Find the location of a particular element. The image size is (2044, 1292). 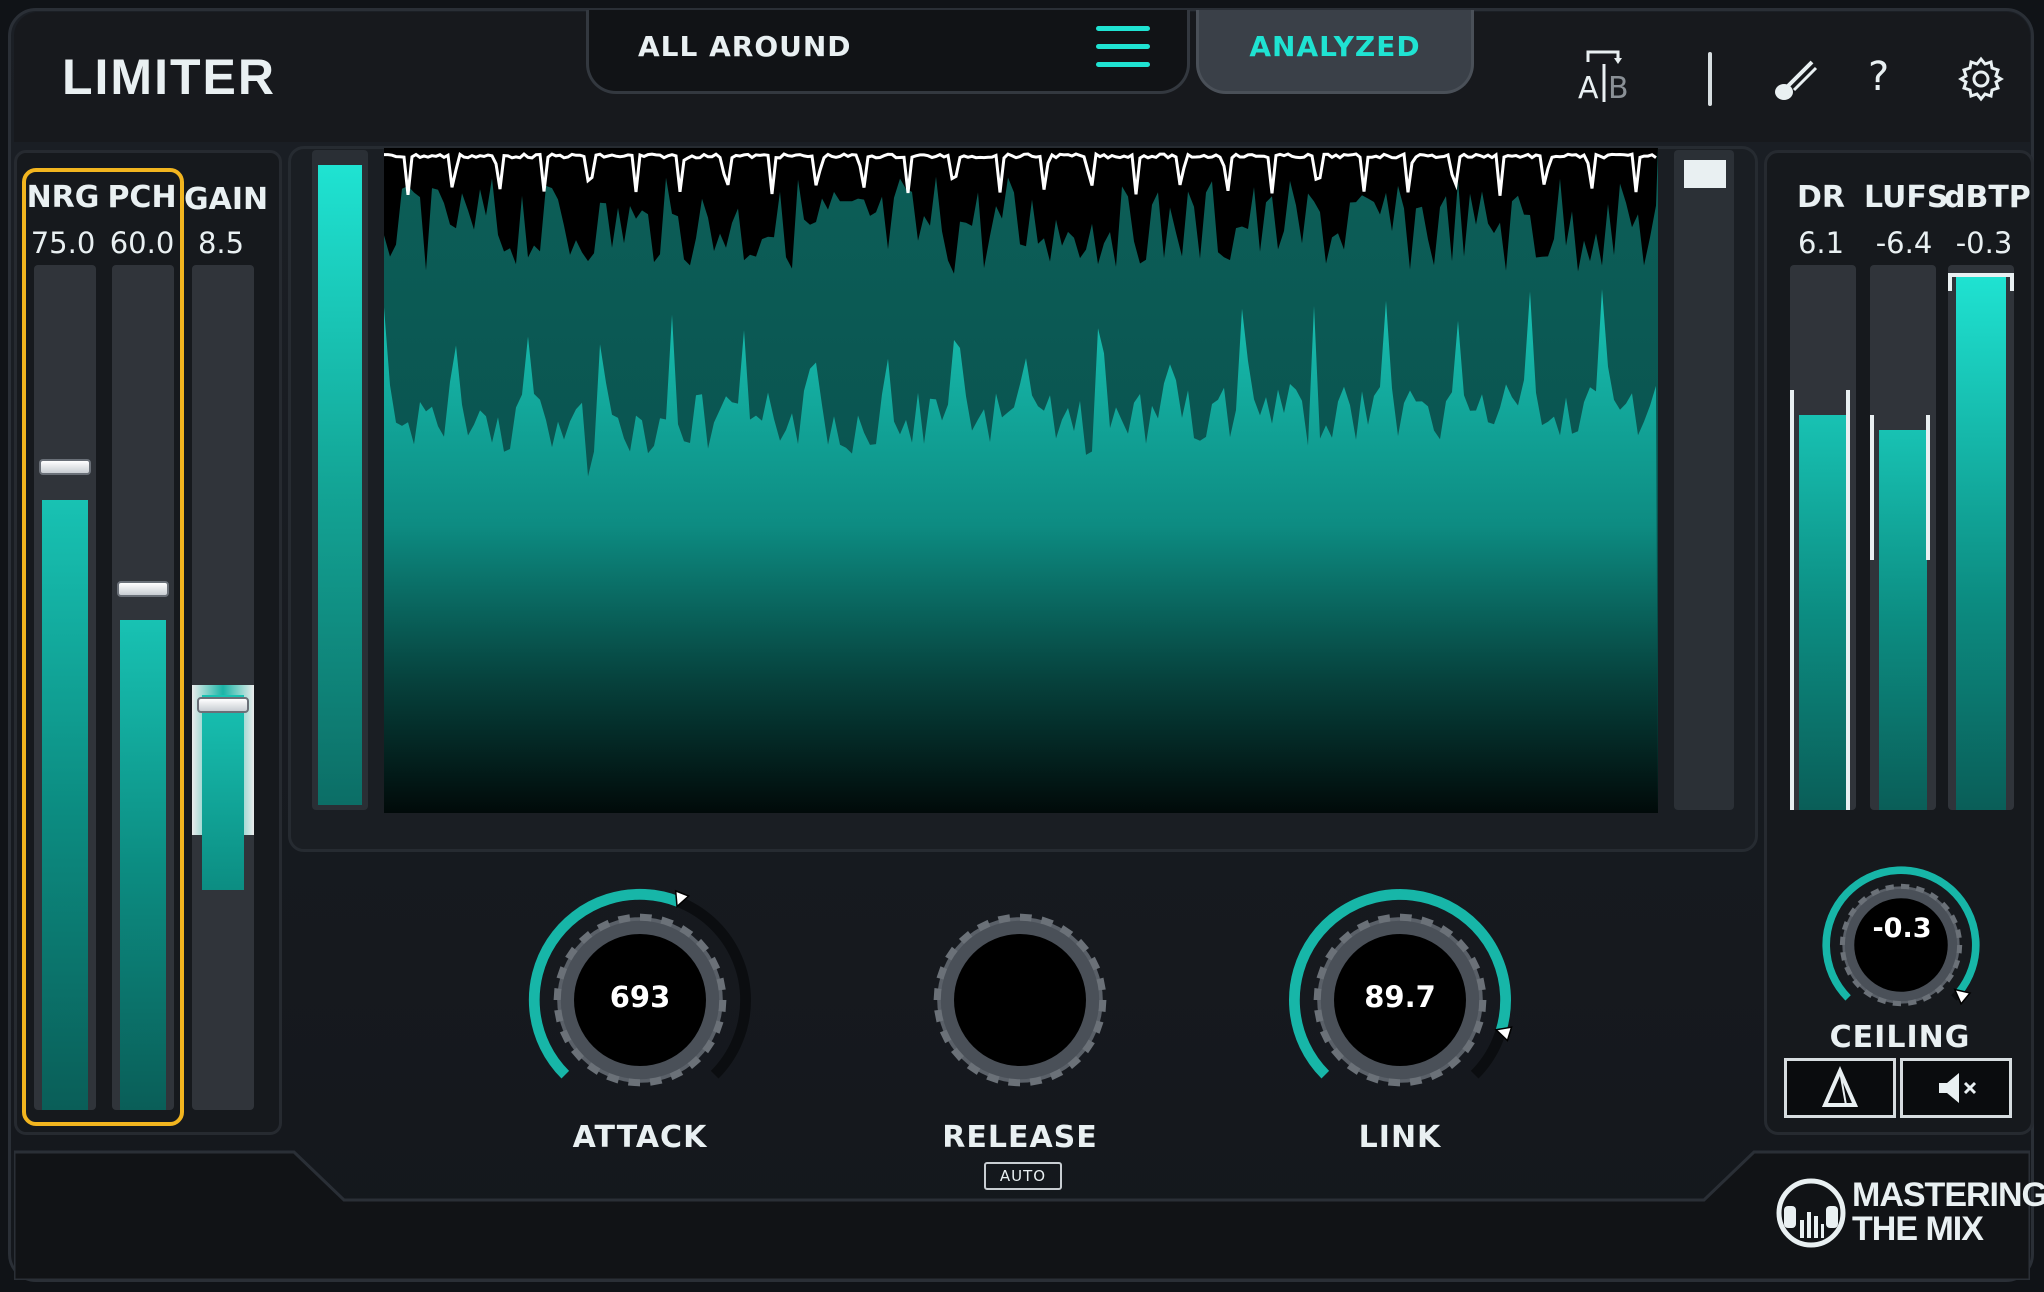

ceiling-label: CEILING is located at coordinates (1900, 1037).